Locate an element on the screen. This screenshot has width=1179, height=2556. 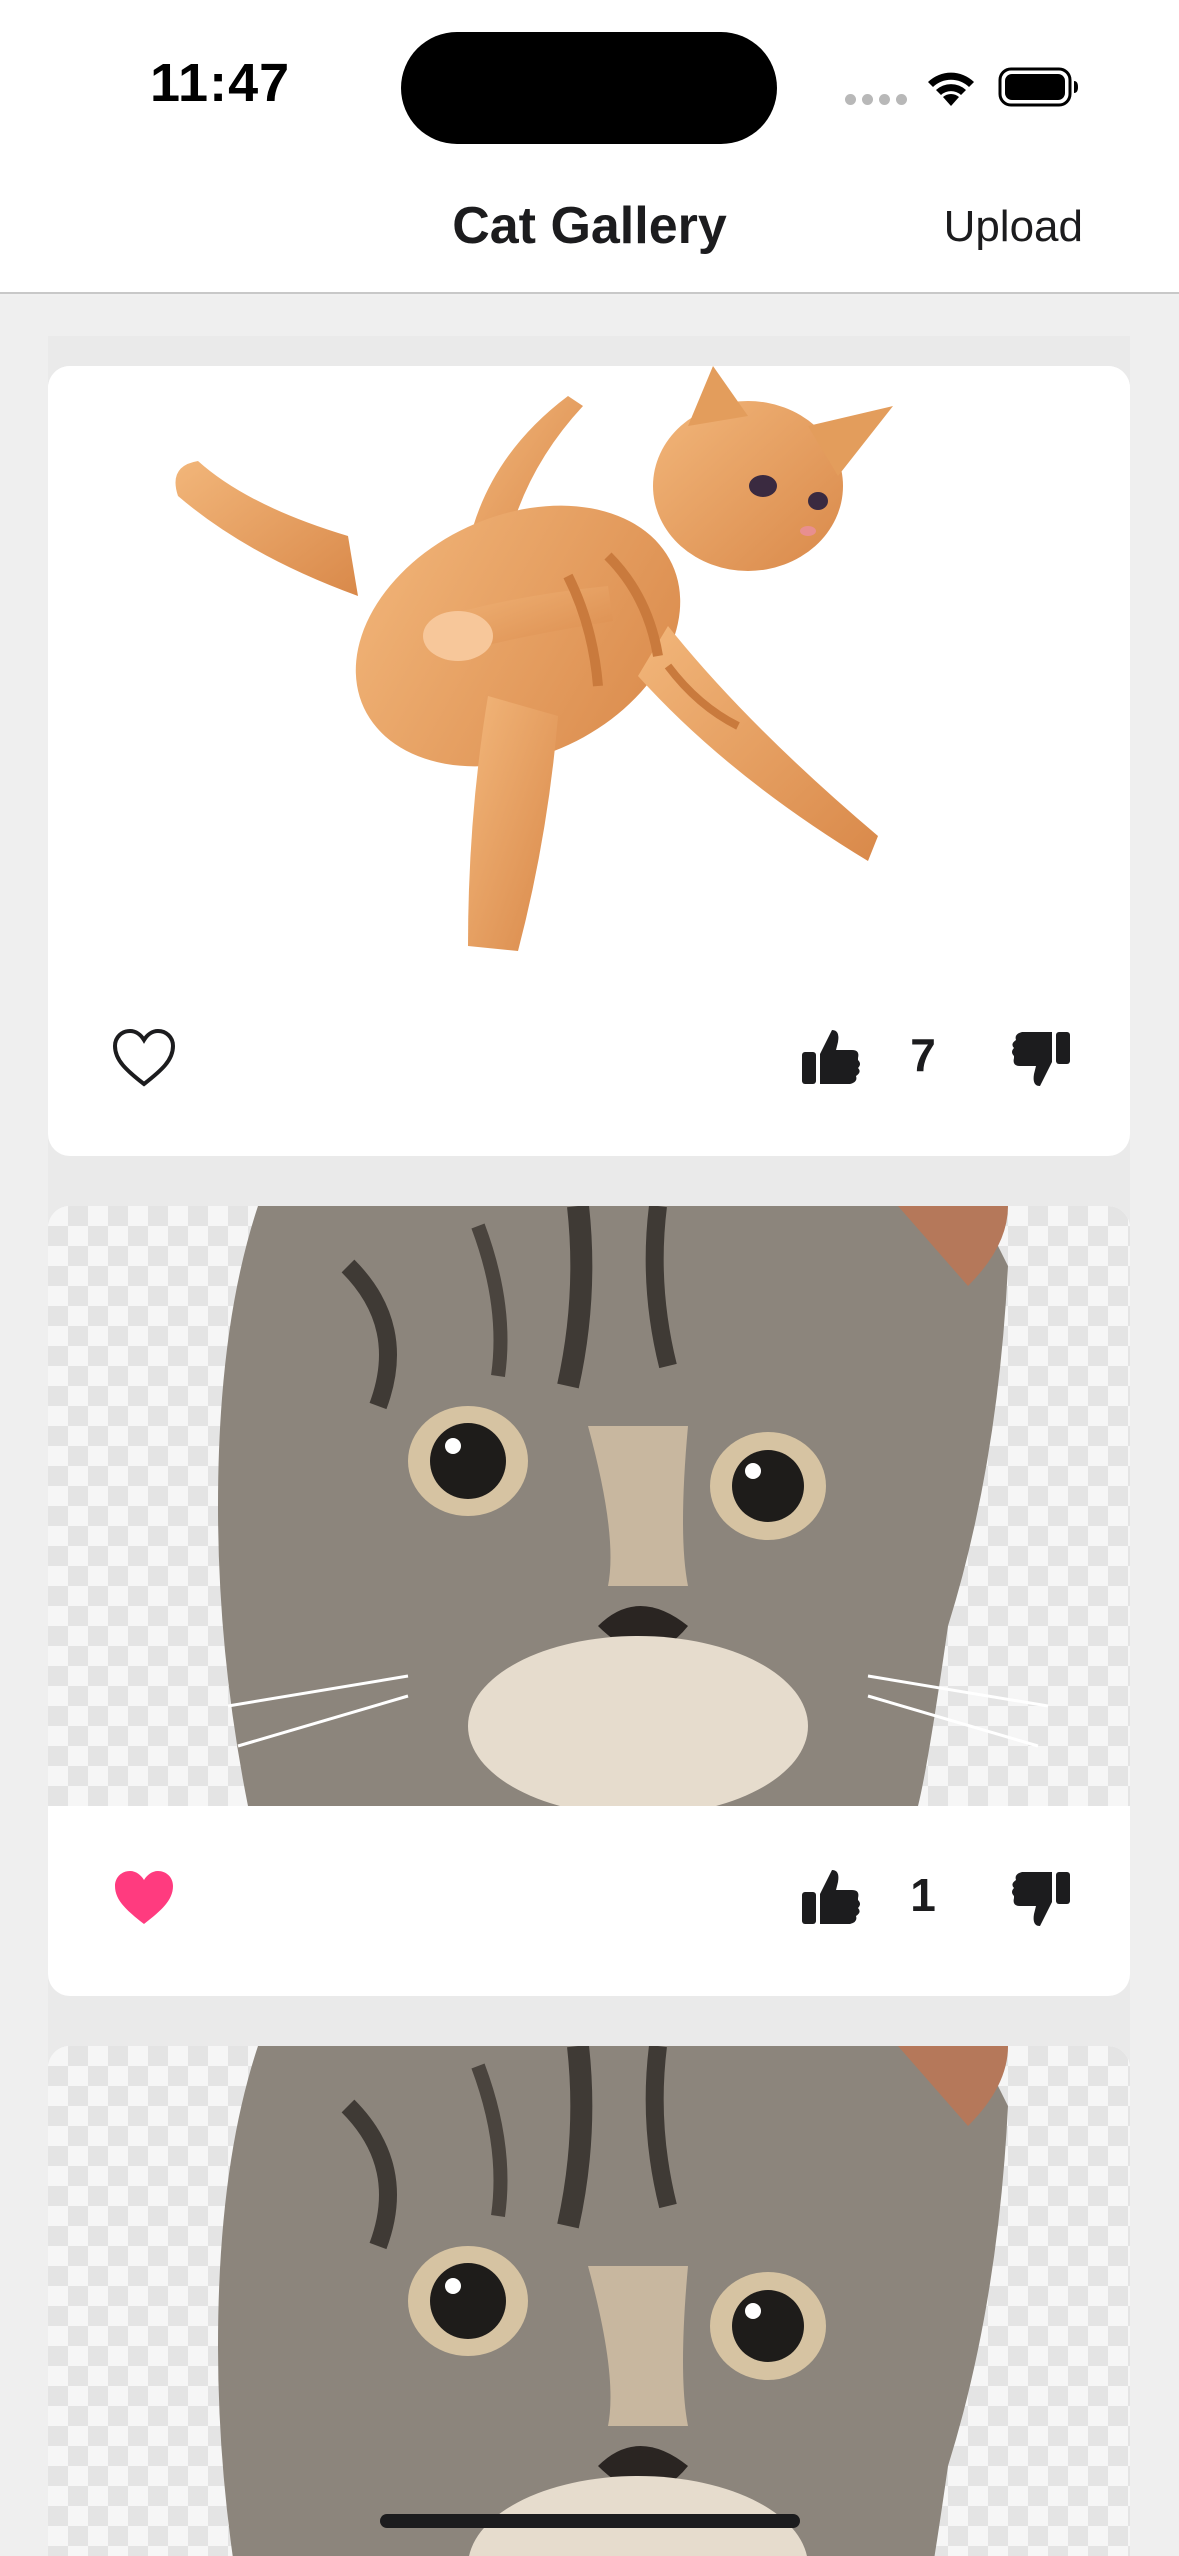
battery-icon is located at coordinates (1038, 87).